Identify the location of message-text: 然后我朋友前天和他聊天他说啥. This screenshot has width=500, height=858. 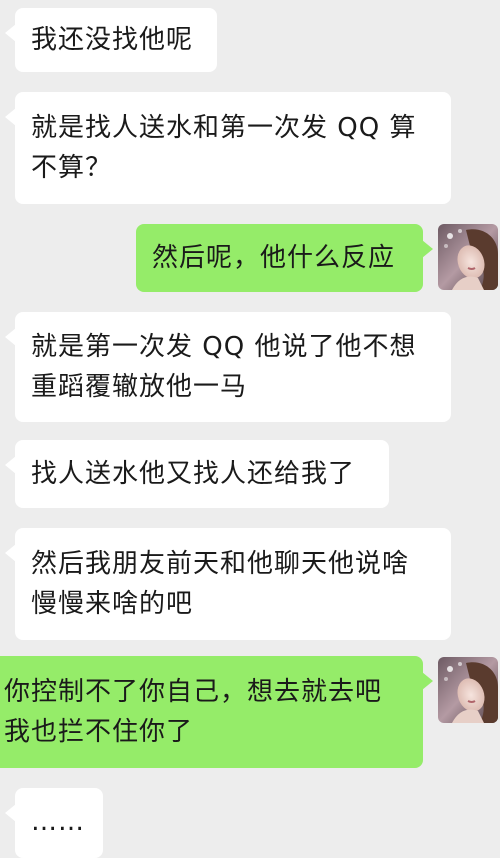
(220, 564).